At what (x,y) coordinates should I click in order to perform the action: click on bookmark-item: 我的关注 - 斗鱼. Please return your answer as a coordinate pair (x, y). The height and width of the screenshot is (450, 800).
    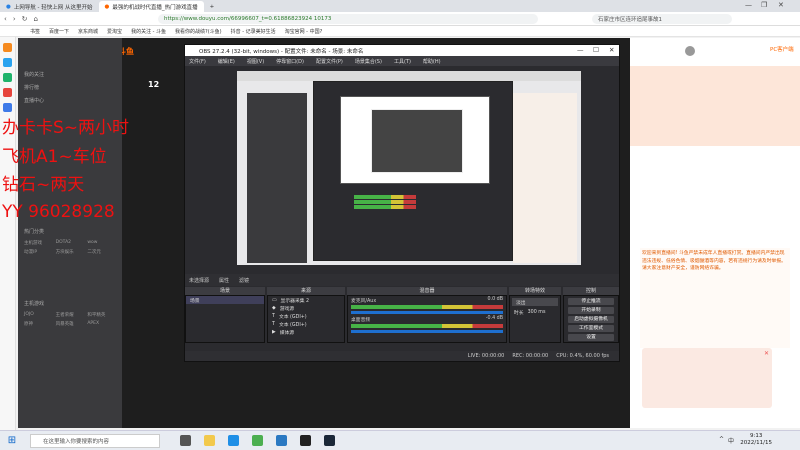
    Looking at the image, I should click on (148, 31).